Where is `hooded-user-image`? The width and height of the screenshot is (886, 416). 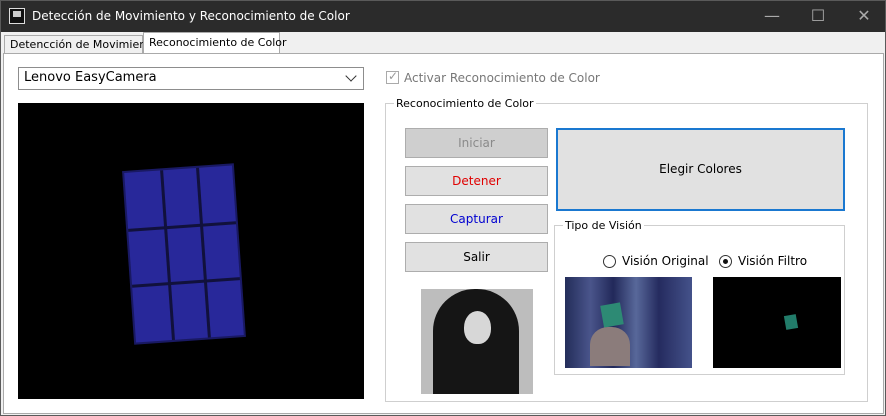 hooded-user-image is located at coordinates (477, 341).